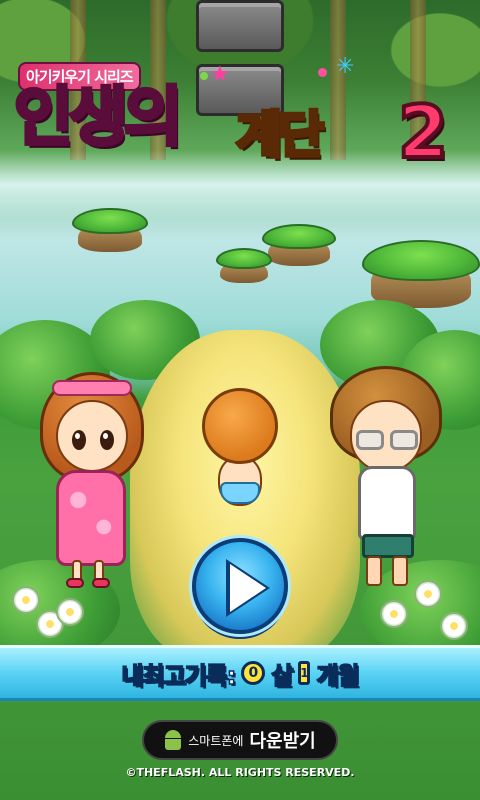 The width and height of the screenshot is (480, 800). Describe the element at coordinates (304, 673) in the screenshot. I see `record-months: 1` at that location.